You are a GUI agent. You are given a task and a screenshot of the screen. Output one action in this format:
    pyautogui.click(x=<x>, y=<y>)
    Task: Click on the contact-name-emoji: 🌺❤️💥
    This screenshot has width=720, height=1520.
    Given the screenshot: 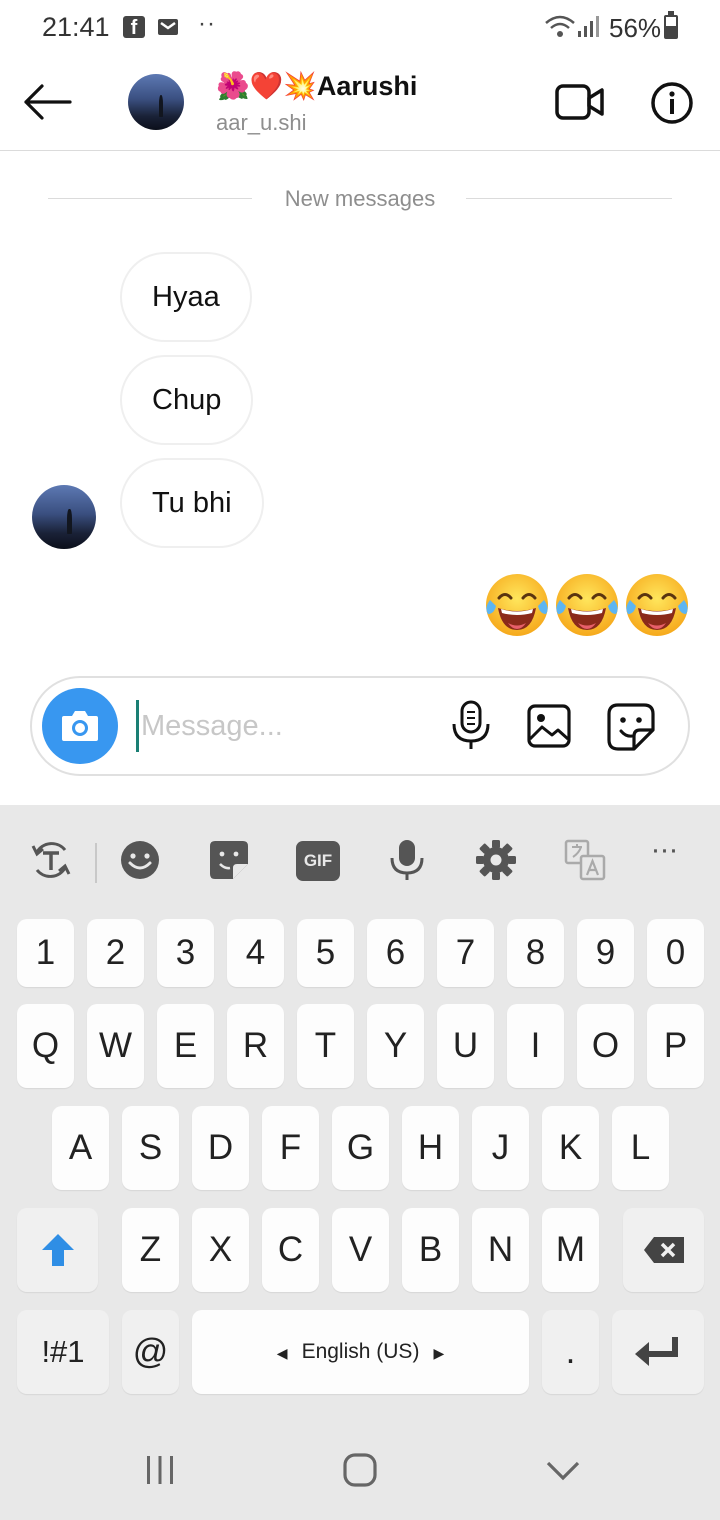 What is the action you would take?
    pyautogui.click(x=266, y=86)
    